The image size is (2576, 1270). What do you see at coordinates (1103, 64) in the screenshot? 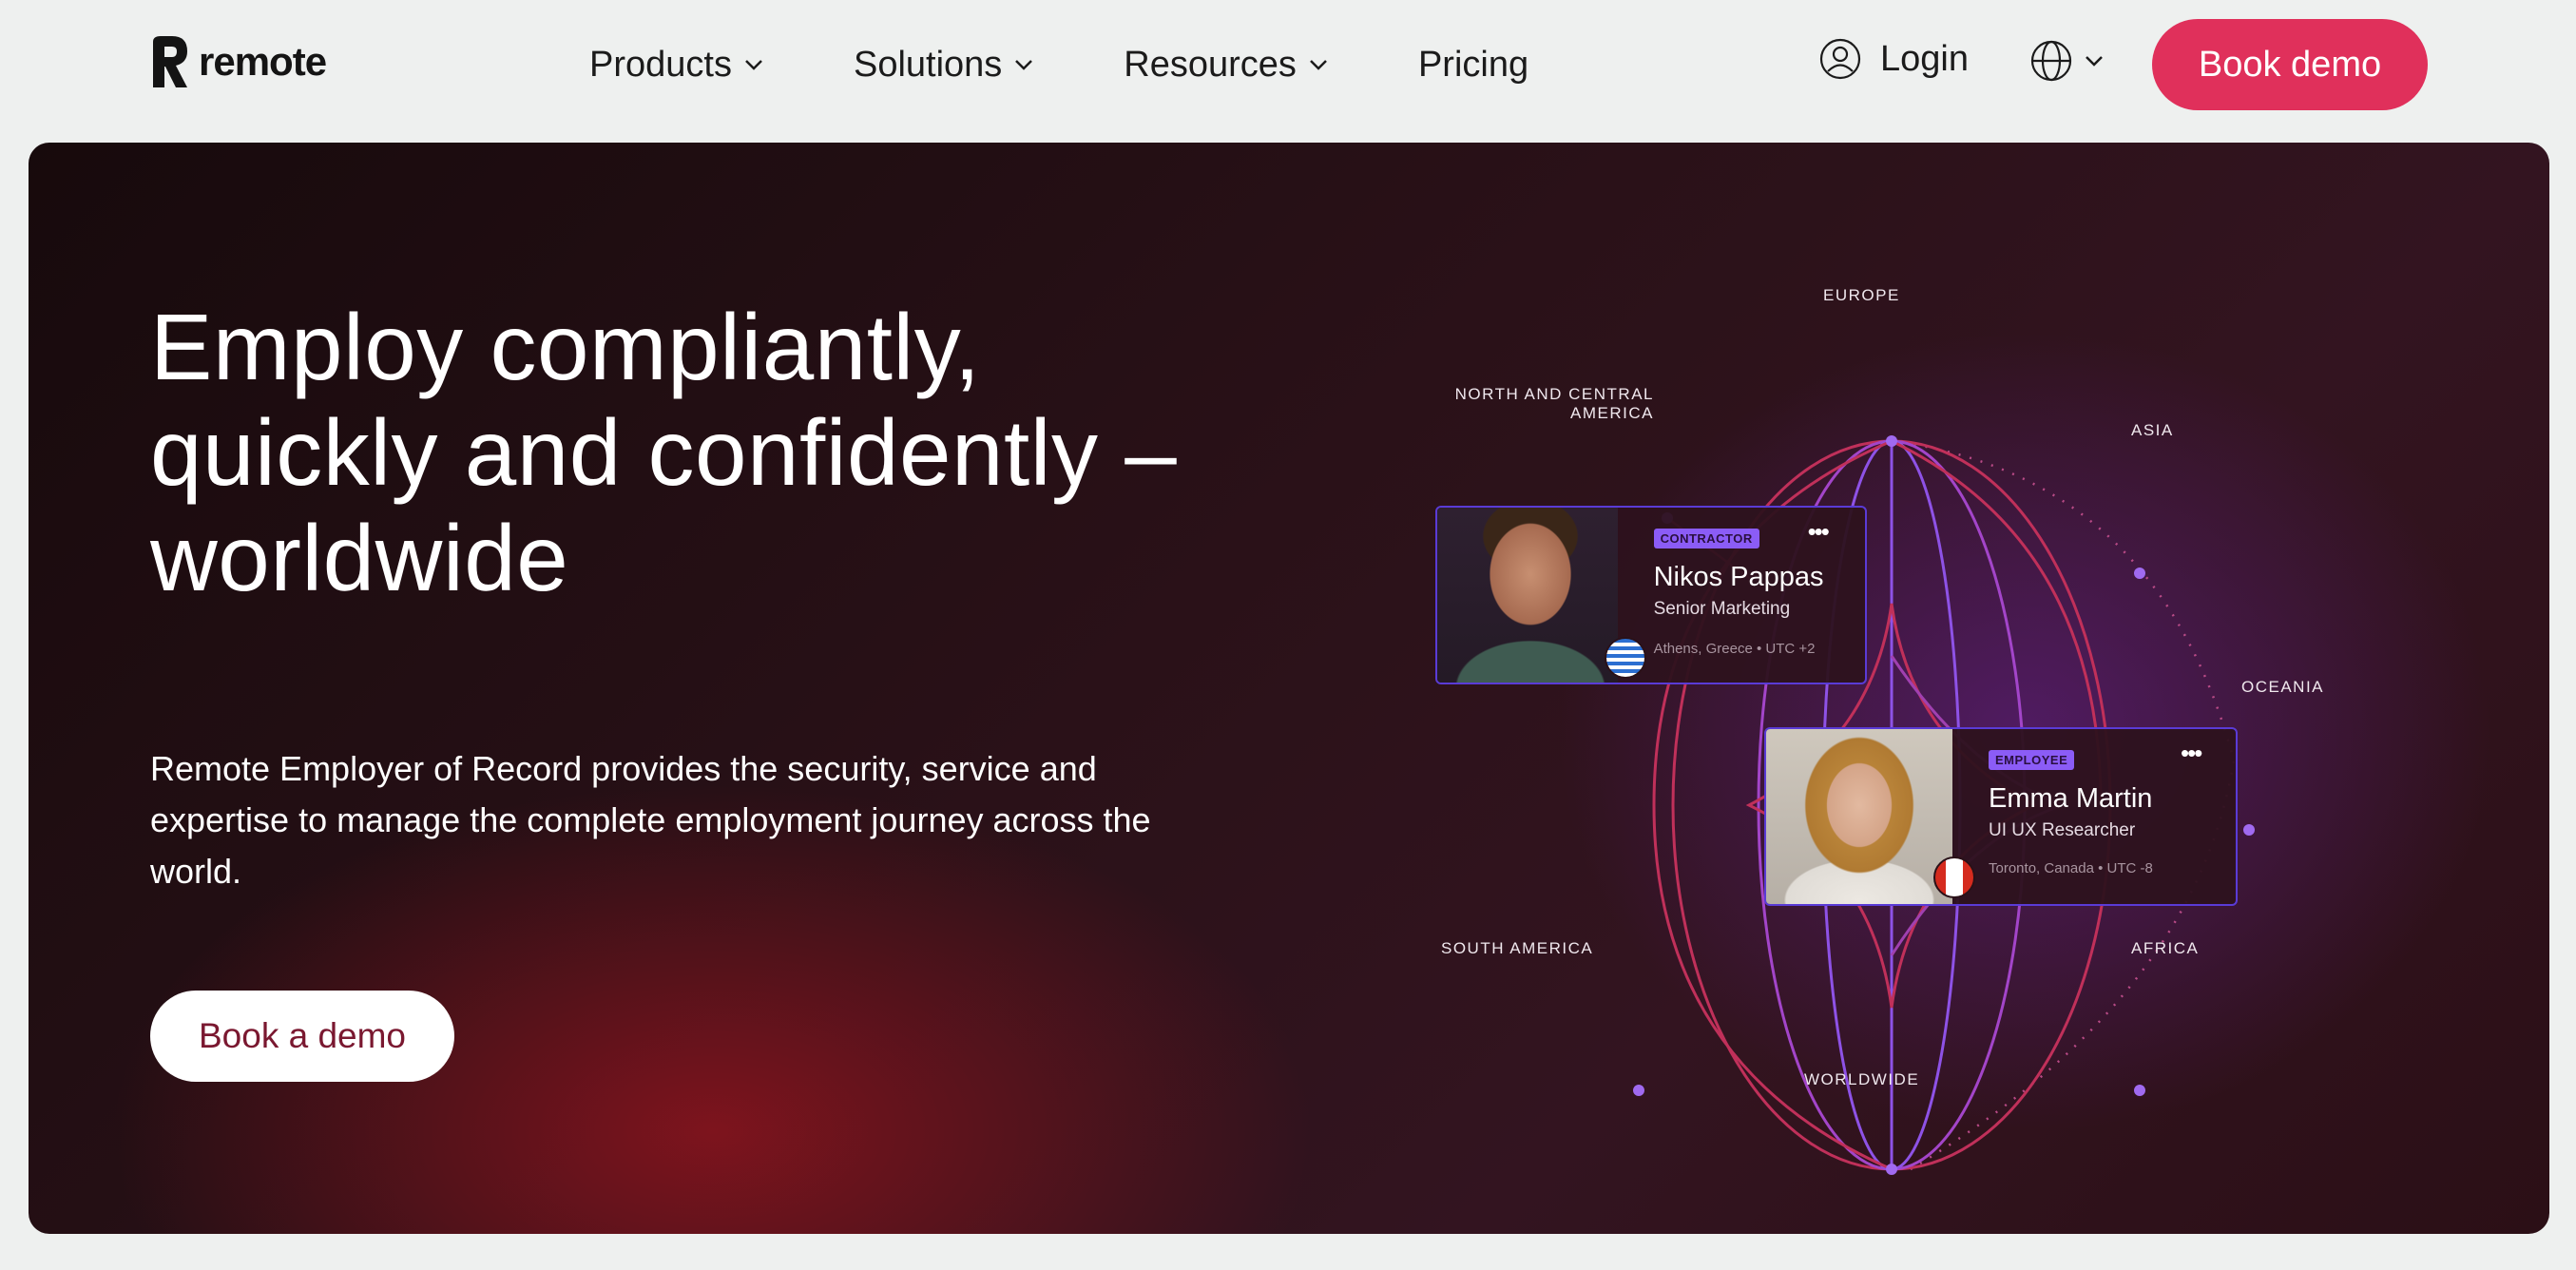
I see `main-menu: Products Solutions Resources Pricing` at bounding box center [1103, 64].